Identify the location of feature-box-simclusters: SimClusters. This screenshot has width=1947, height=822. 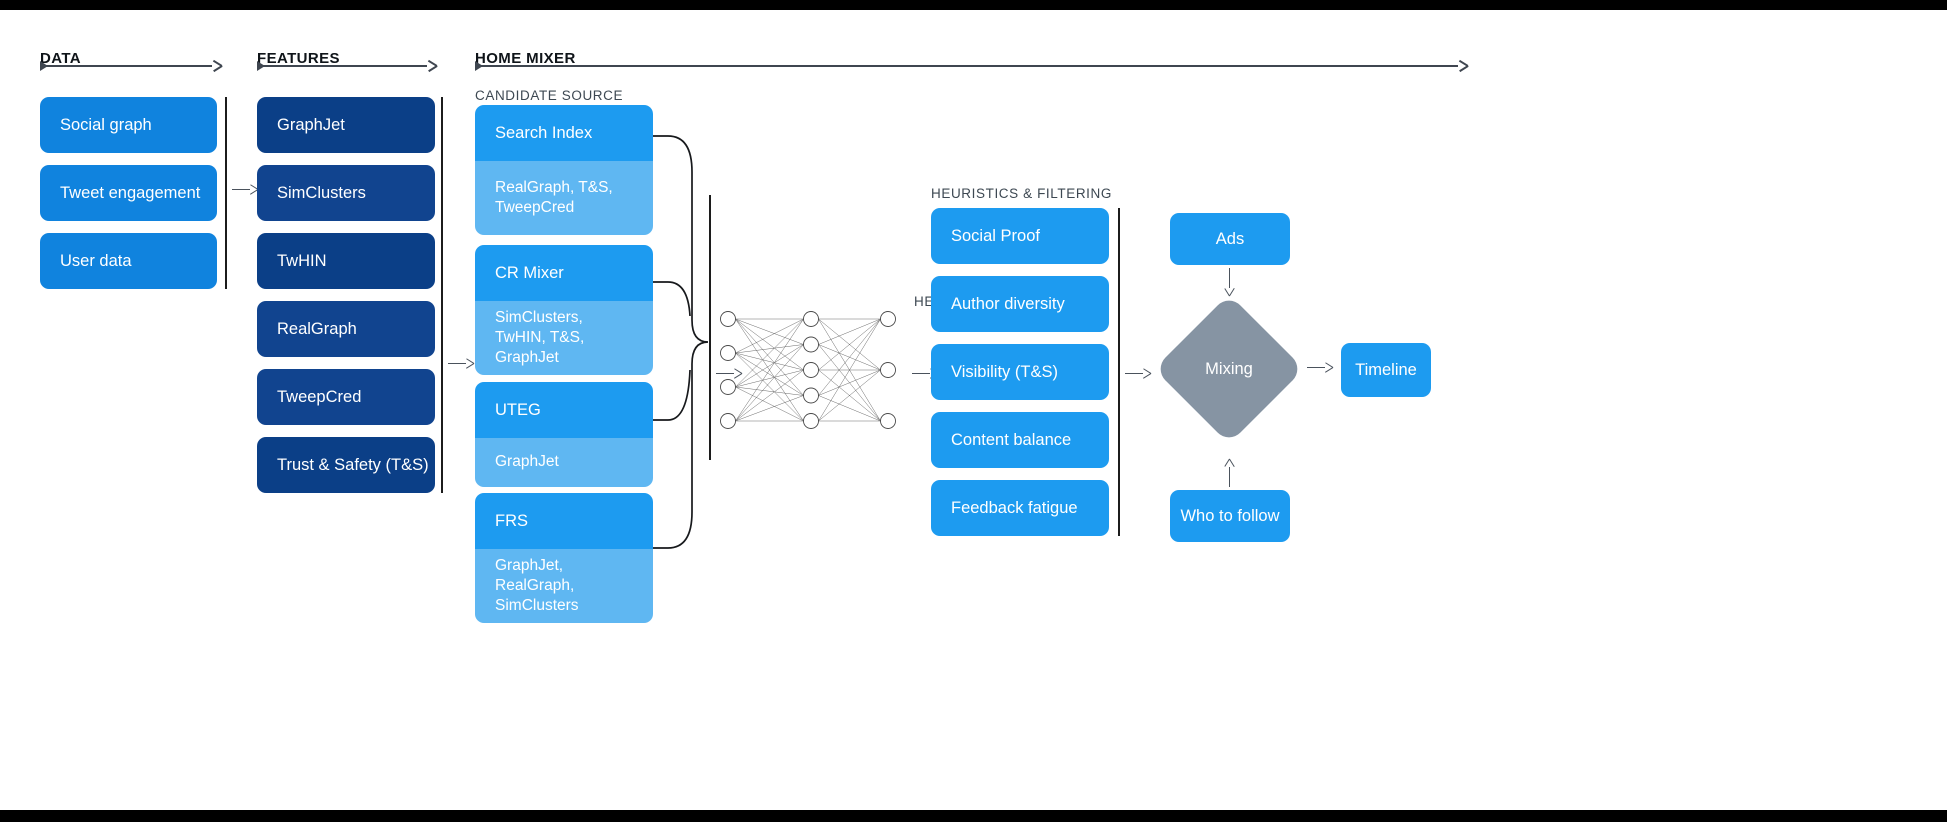
(346, 193).